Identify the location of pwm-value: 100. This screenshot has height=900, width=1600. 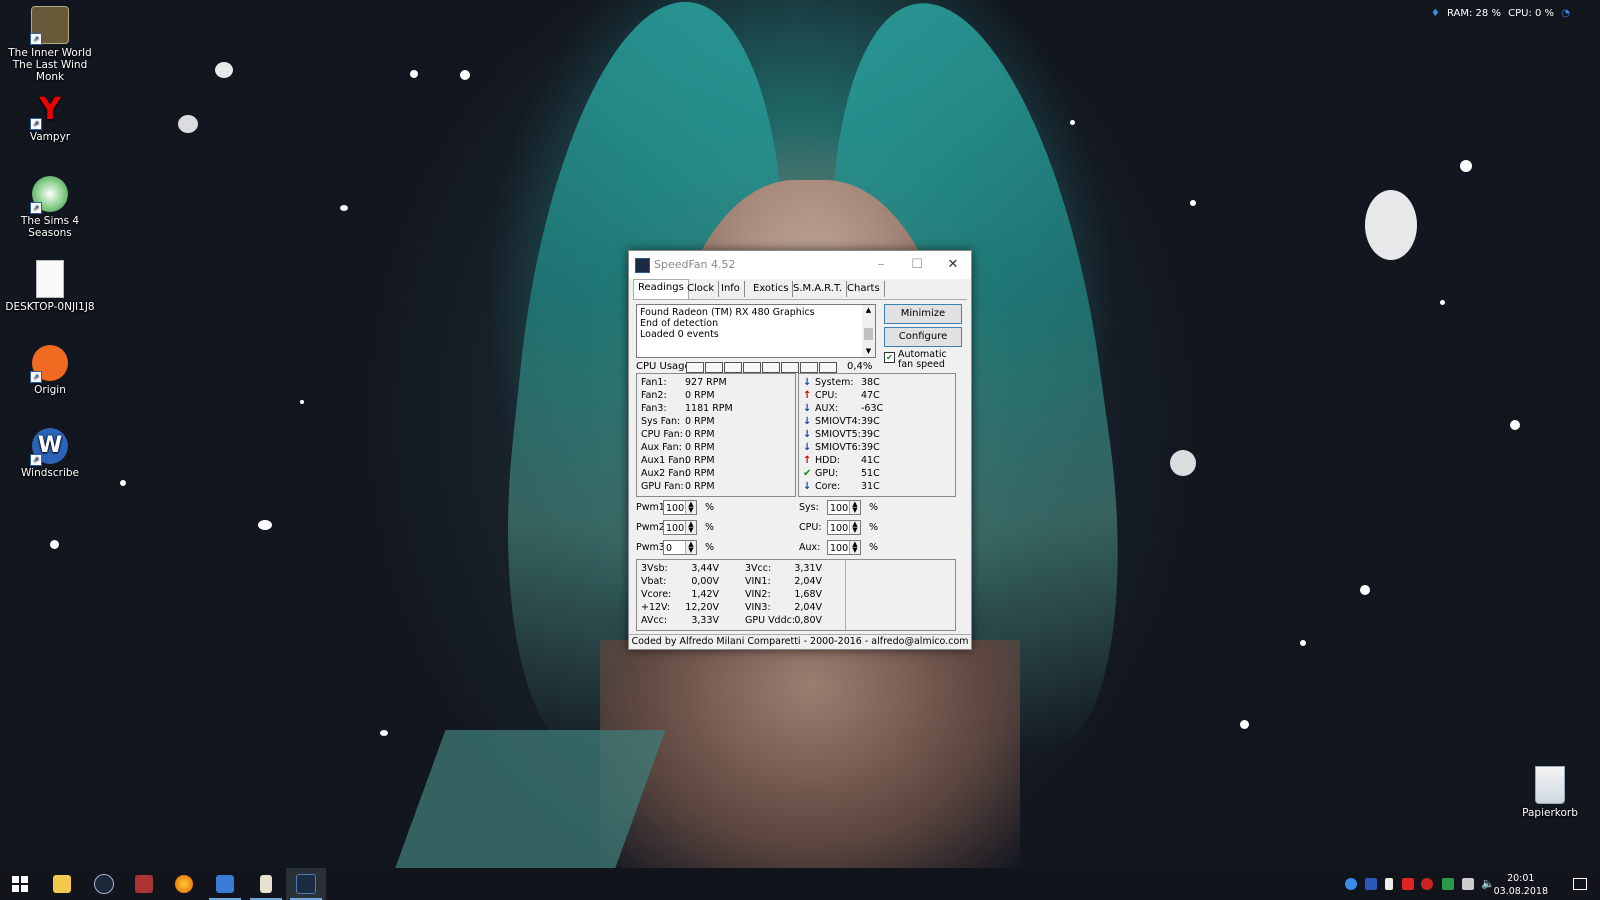
(839, 508).